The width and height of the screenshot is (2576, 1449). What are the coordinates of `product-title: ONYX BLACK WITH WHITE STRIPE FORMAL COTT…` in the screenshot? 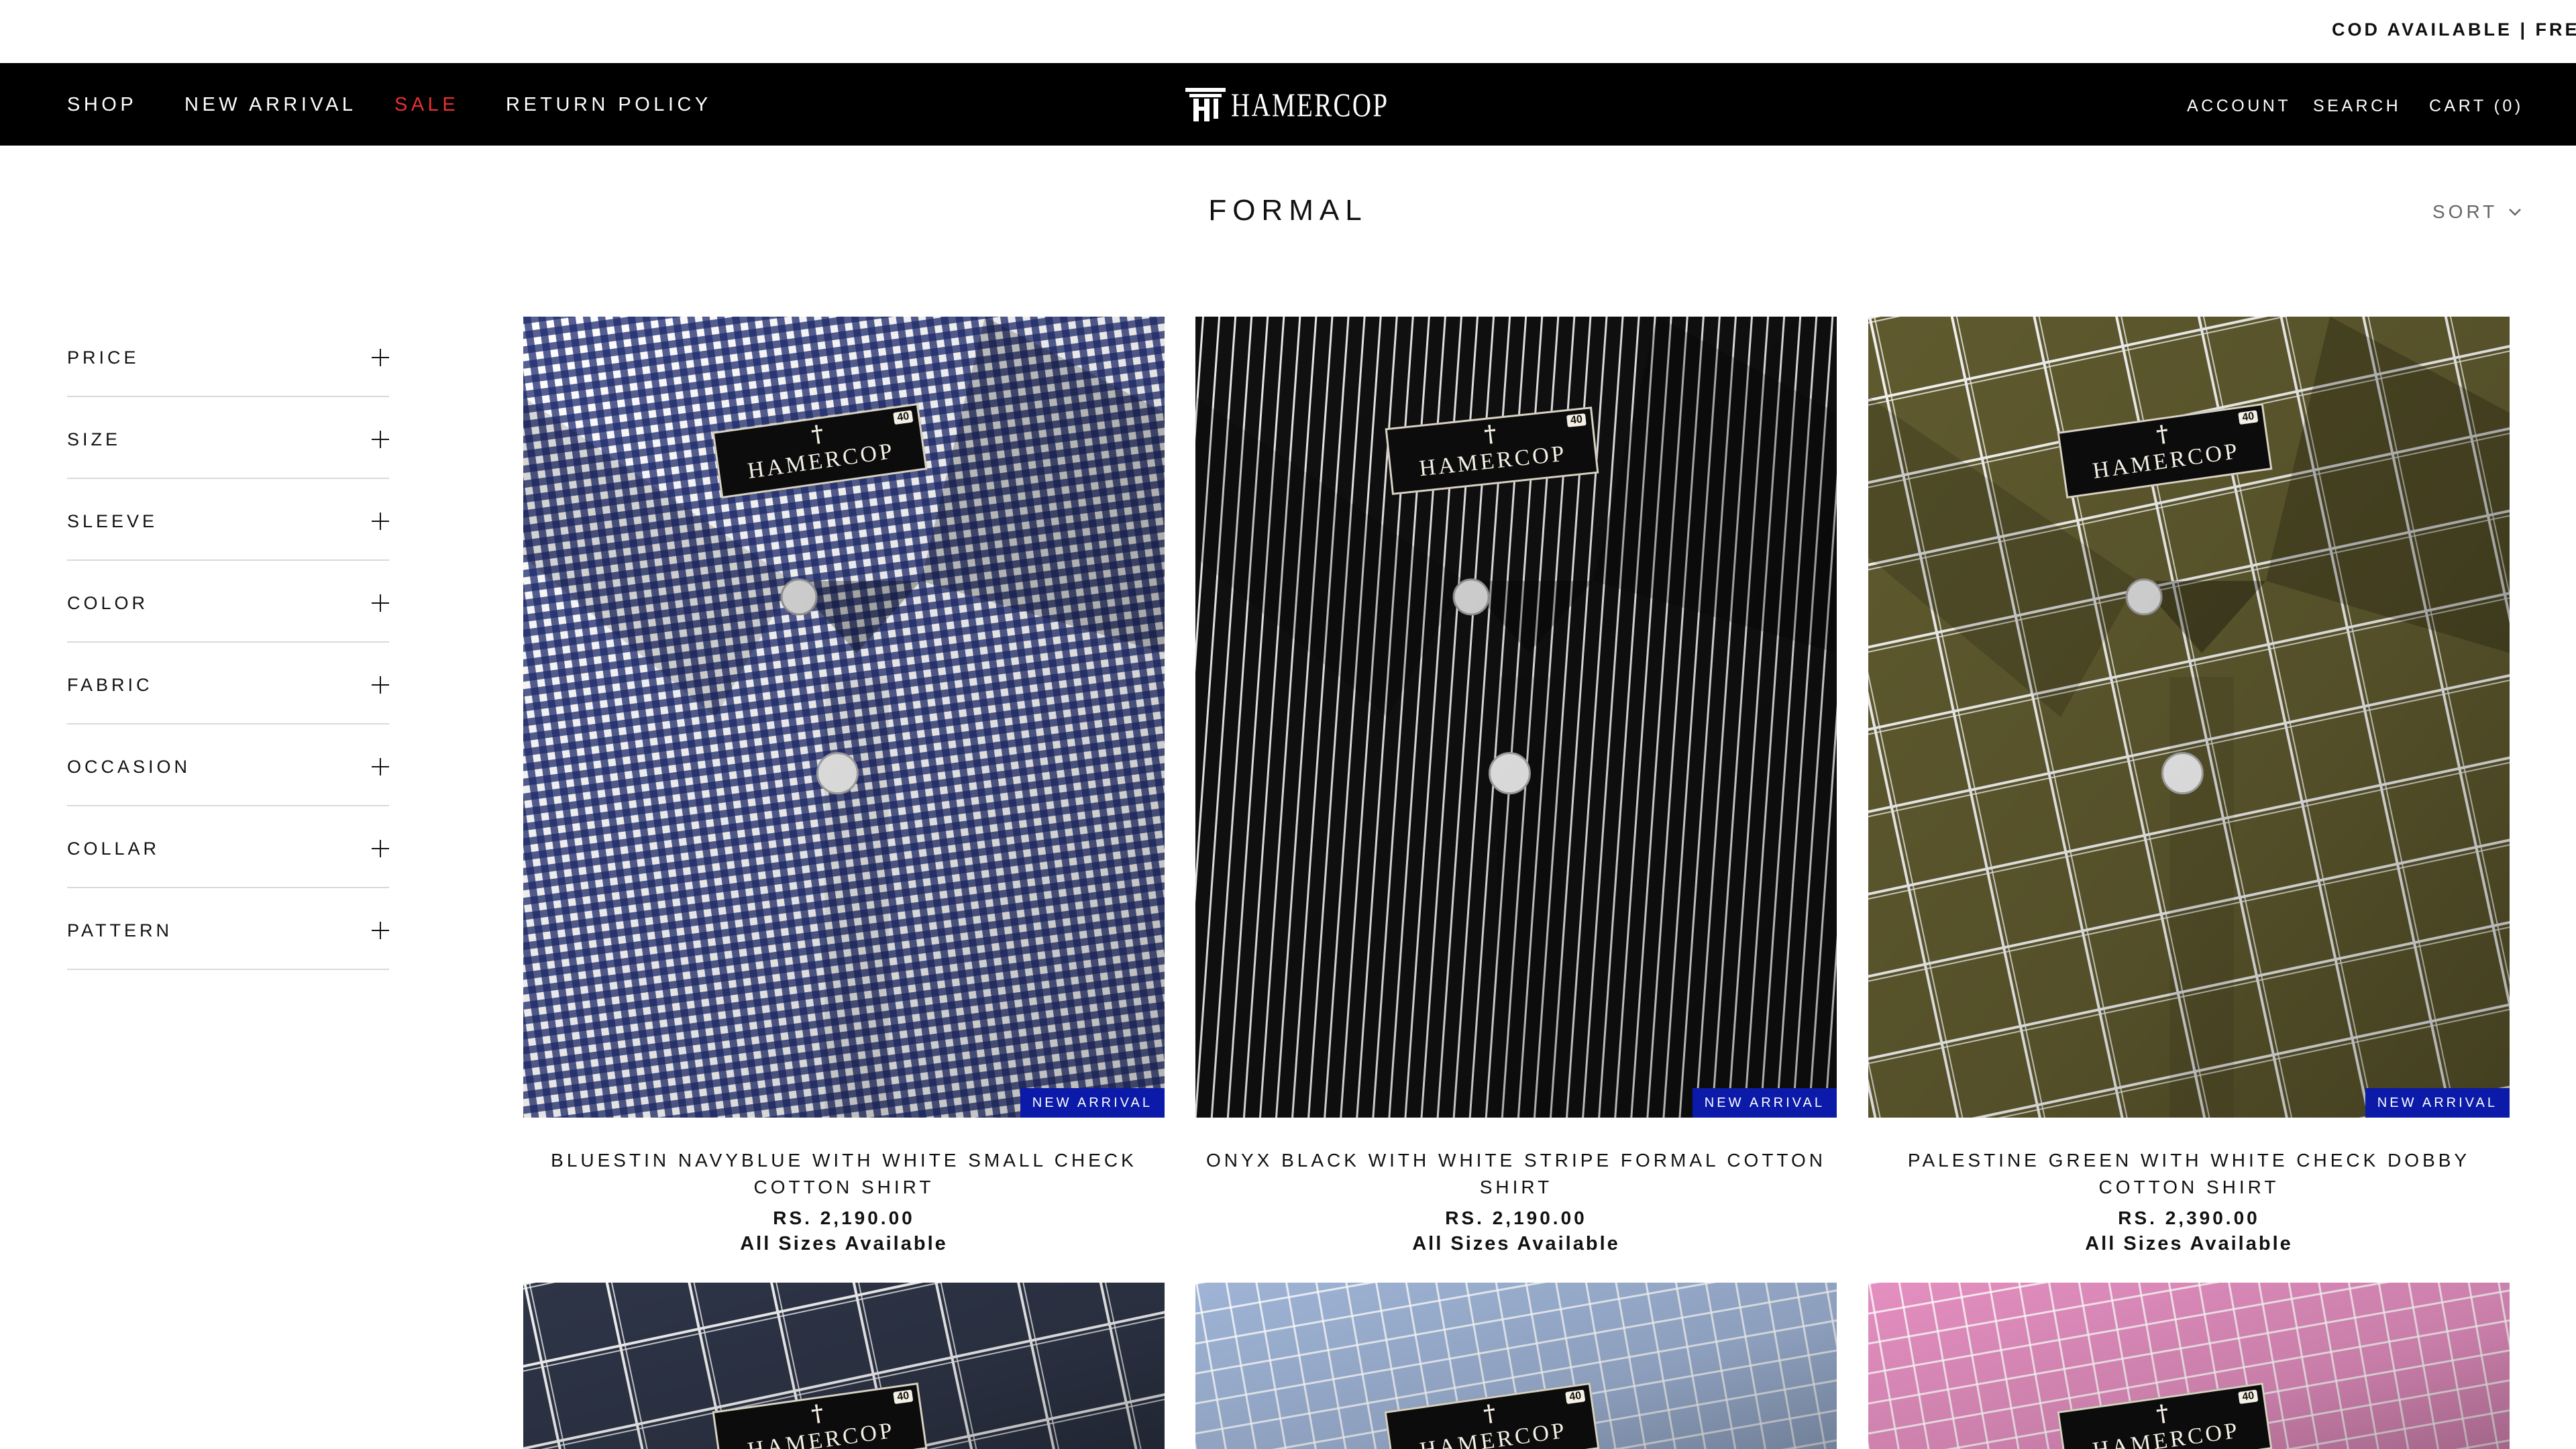 It's located at (1516, 1174).